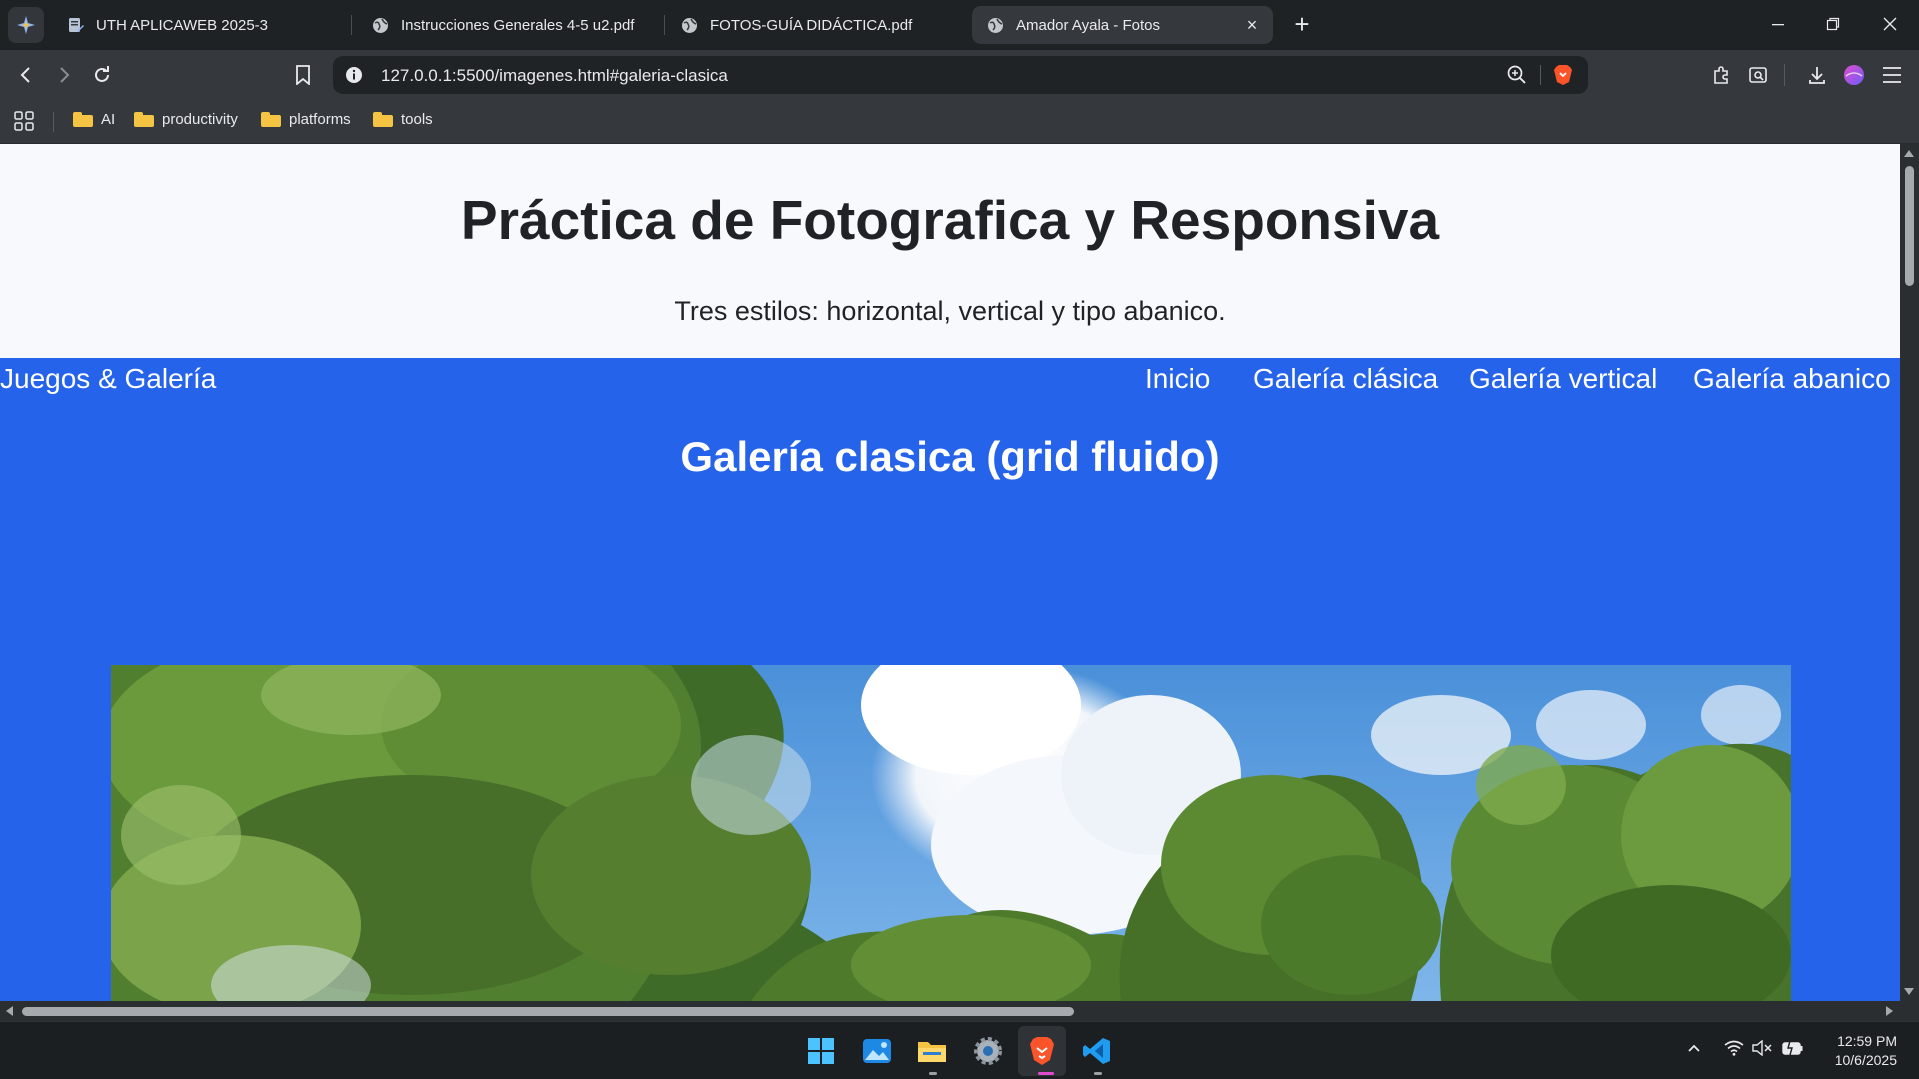 The image size is (1919, 1079). Describe the element at coordinates (320, 119) in the screenshot. I see `bookmark-label: platforms` at that location.